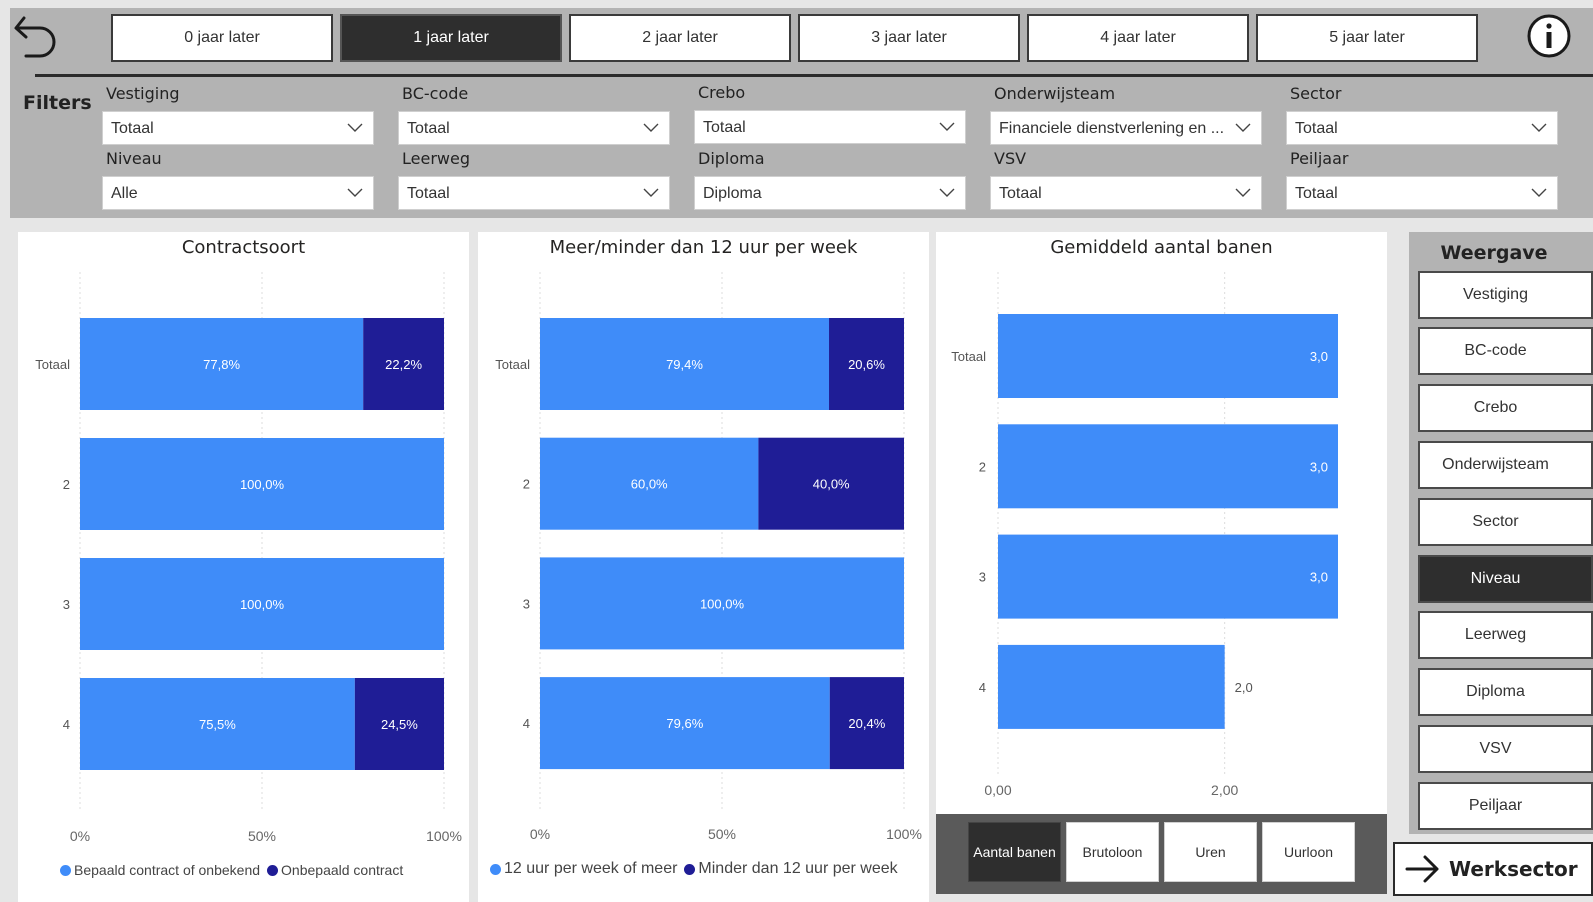 This screenshot has width=1593, height=902. I want to click on weergave-button-bc-code: BC-code, so click(1505, 351).